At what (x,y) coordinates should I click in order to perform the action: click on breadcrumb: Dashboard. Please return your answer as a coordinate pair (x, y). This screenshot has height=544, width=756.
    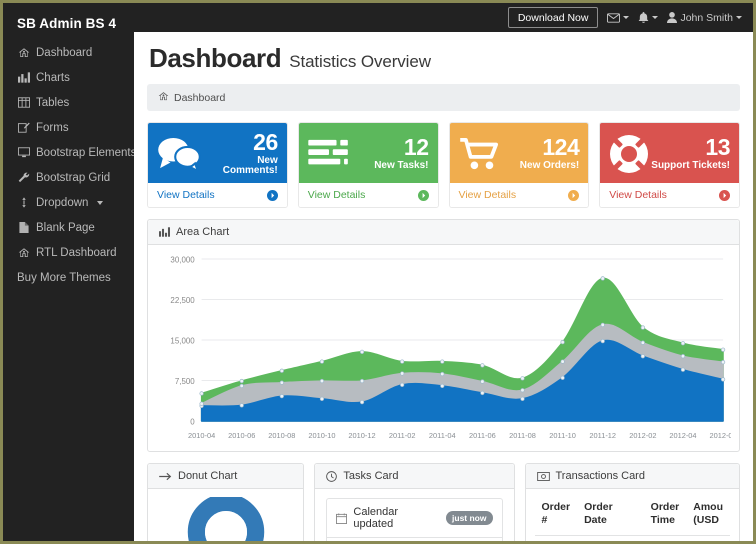
    Looking at the image, I should click on (443, 97).